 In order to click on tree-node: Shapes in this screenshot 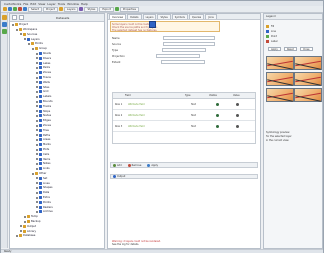, I will do `click(44, 188)`.